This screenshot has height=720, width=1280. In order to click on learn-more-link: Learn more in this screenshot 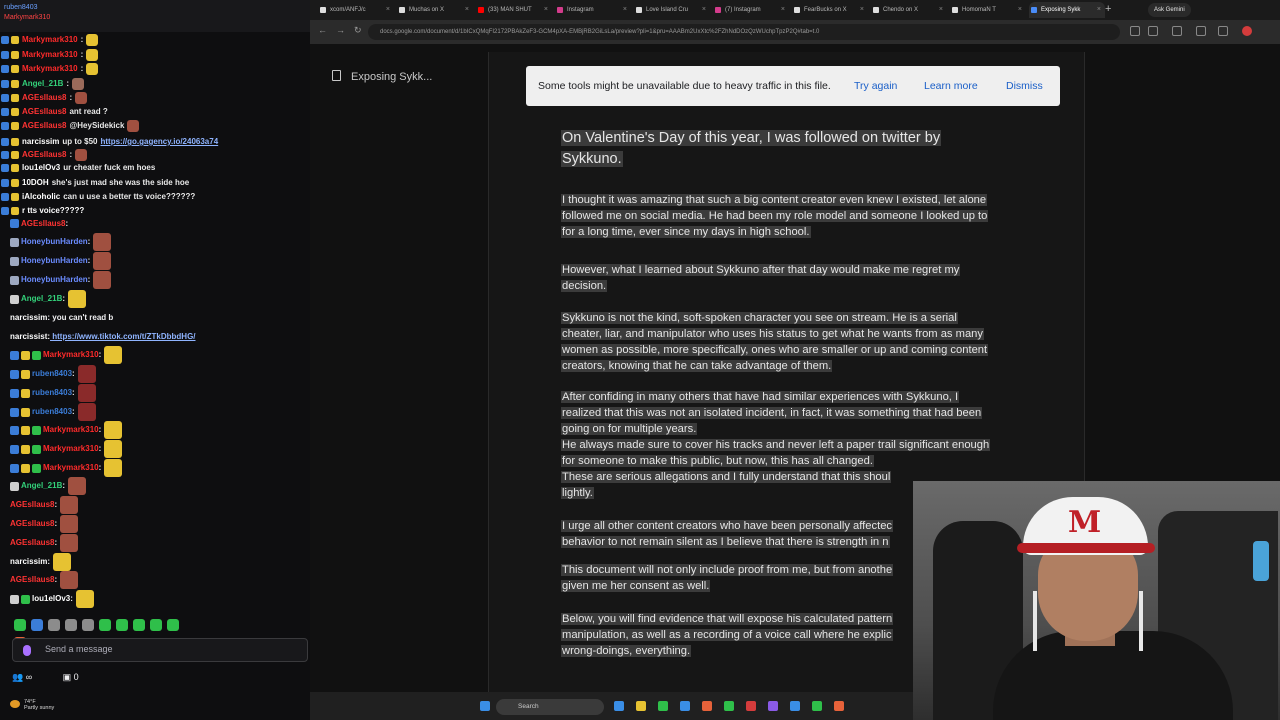, I will do `click(951, 86)`.